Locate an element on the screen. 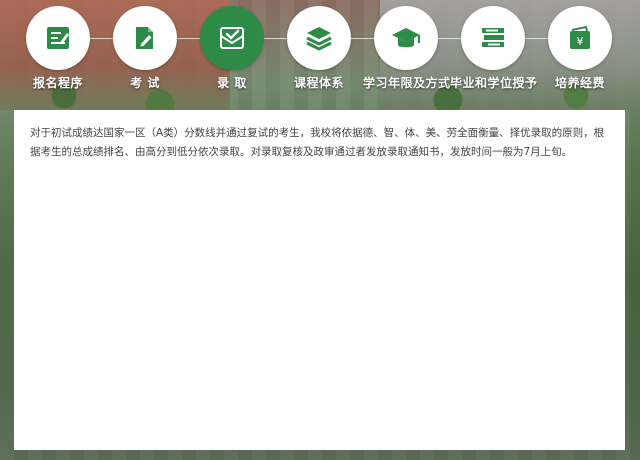 This screenshot has height=460, width=640. document-pen-icon is located at coordinates (144, 38).